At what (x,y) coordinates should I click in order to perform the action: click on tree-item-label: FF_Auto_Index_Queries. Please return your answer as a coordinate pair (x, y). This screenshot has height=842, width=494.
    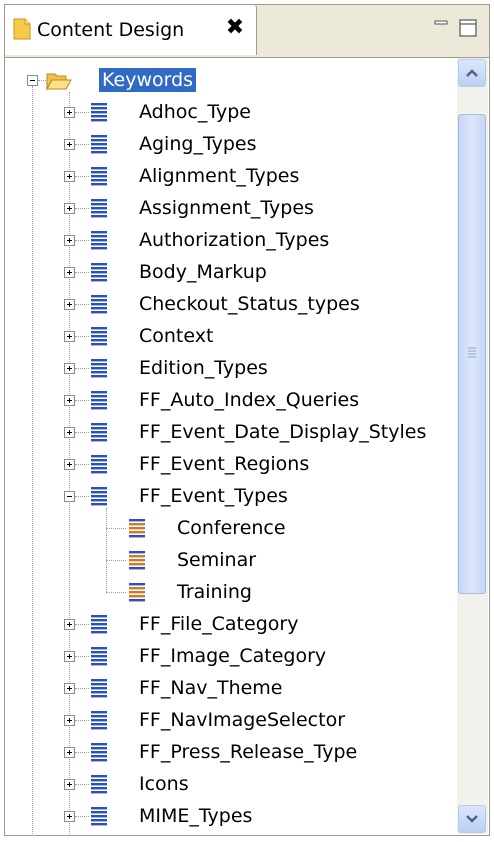
    Looking at the image, I should click on (249, 400).